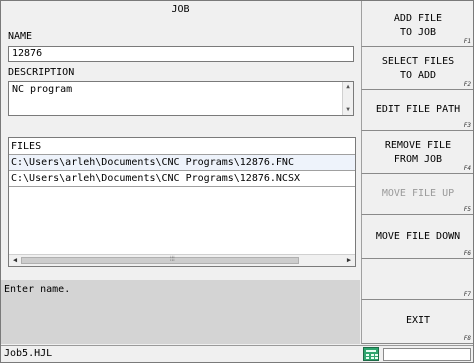 The width and height of the screenshot is (474, 363). I want to click on fkey-number: F6, so click(467, 253).